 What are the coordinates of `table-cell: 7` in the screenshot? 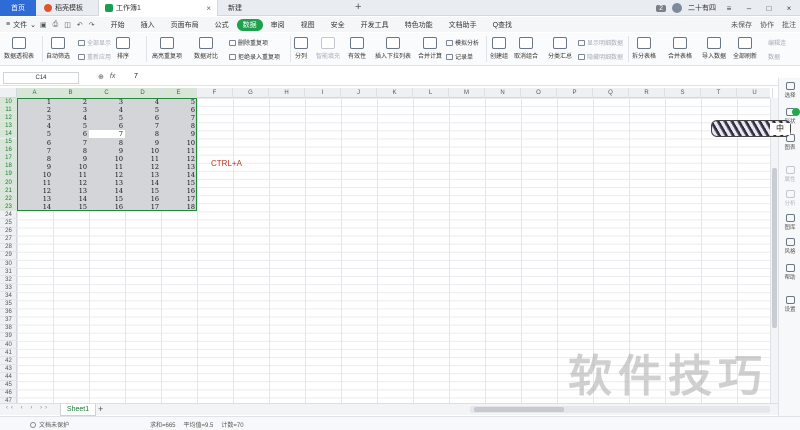 It's located at (143, 126).